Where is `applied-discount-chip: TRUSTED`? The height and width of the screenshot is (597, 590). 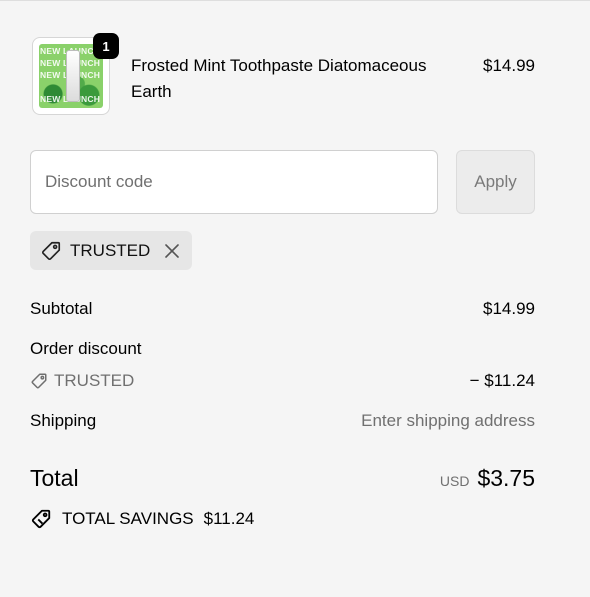 applied-discount-chip: TRUSTED is located at coordinates (111, 250).